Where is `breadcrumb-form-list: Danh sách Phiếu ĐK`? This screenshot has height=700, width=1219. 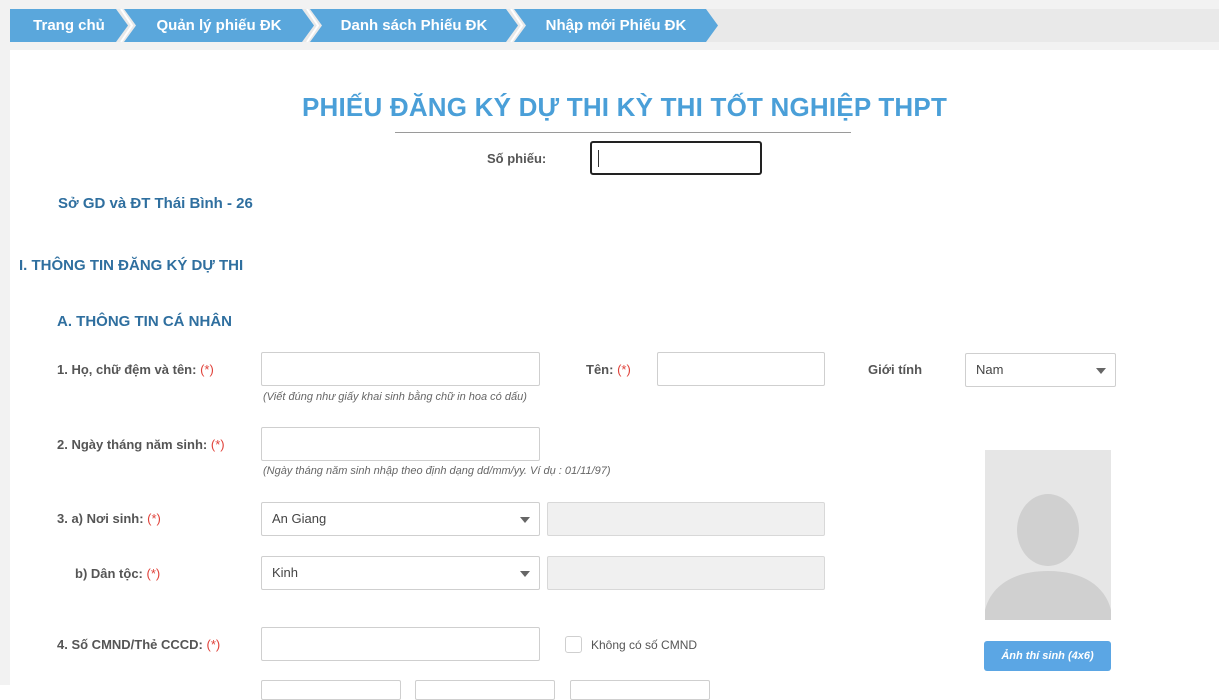
breadcrumb-form-list: Danh sách Phiếu ĐK is located at coordinates (414, 25).